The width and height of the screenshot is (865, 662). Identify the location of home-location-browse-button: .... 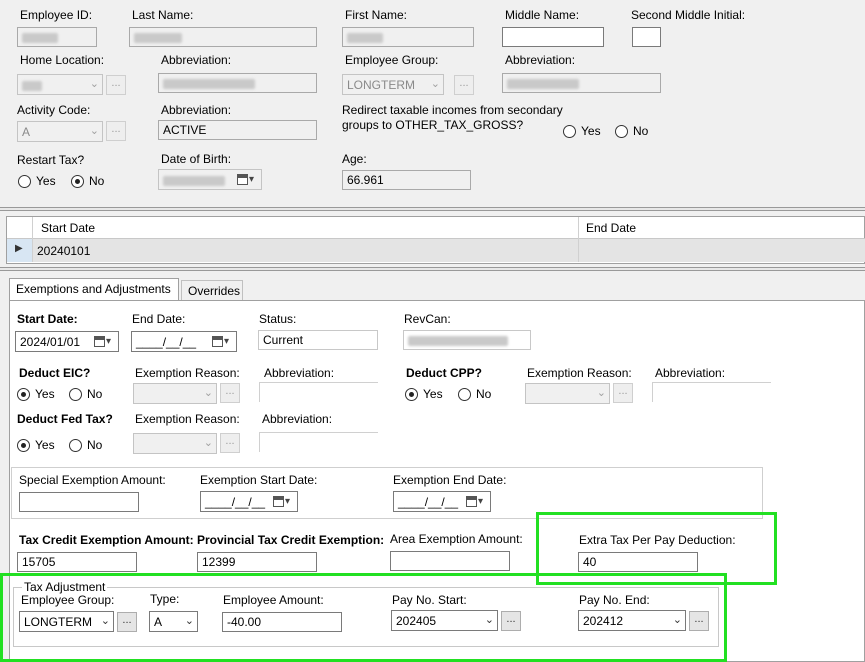
(116, 85).